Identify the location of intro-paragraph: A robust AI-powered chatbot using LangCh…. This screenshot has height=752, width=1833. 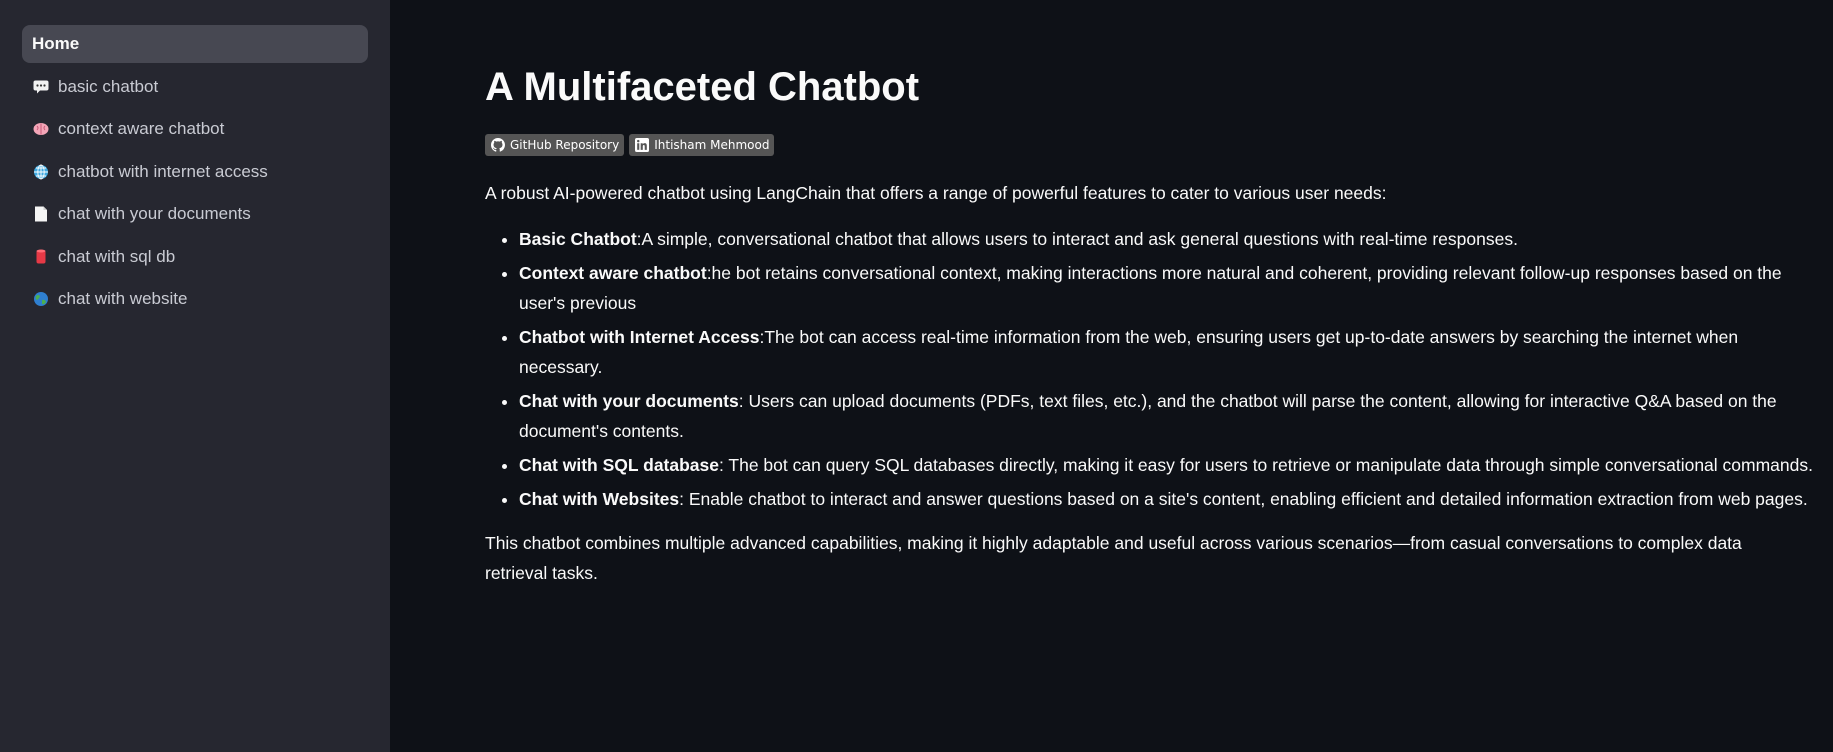
(936, 193).